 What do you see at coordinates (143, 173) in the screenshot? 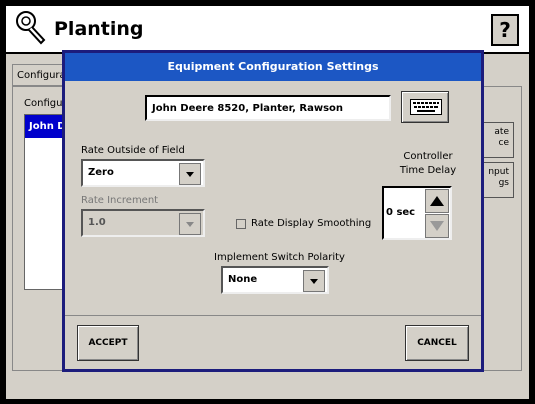
I see `rate-outside-dropdown: Zero` at bounding box center [143, 173].